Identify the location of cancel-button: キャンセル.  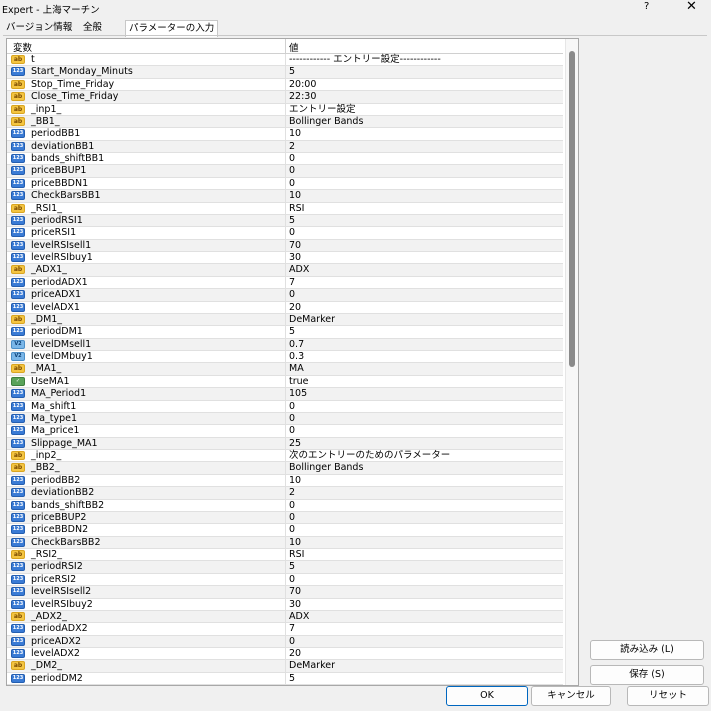
(571, 696).